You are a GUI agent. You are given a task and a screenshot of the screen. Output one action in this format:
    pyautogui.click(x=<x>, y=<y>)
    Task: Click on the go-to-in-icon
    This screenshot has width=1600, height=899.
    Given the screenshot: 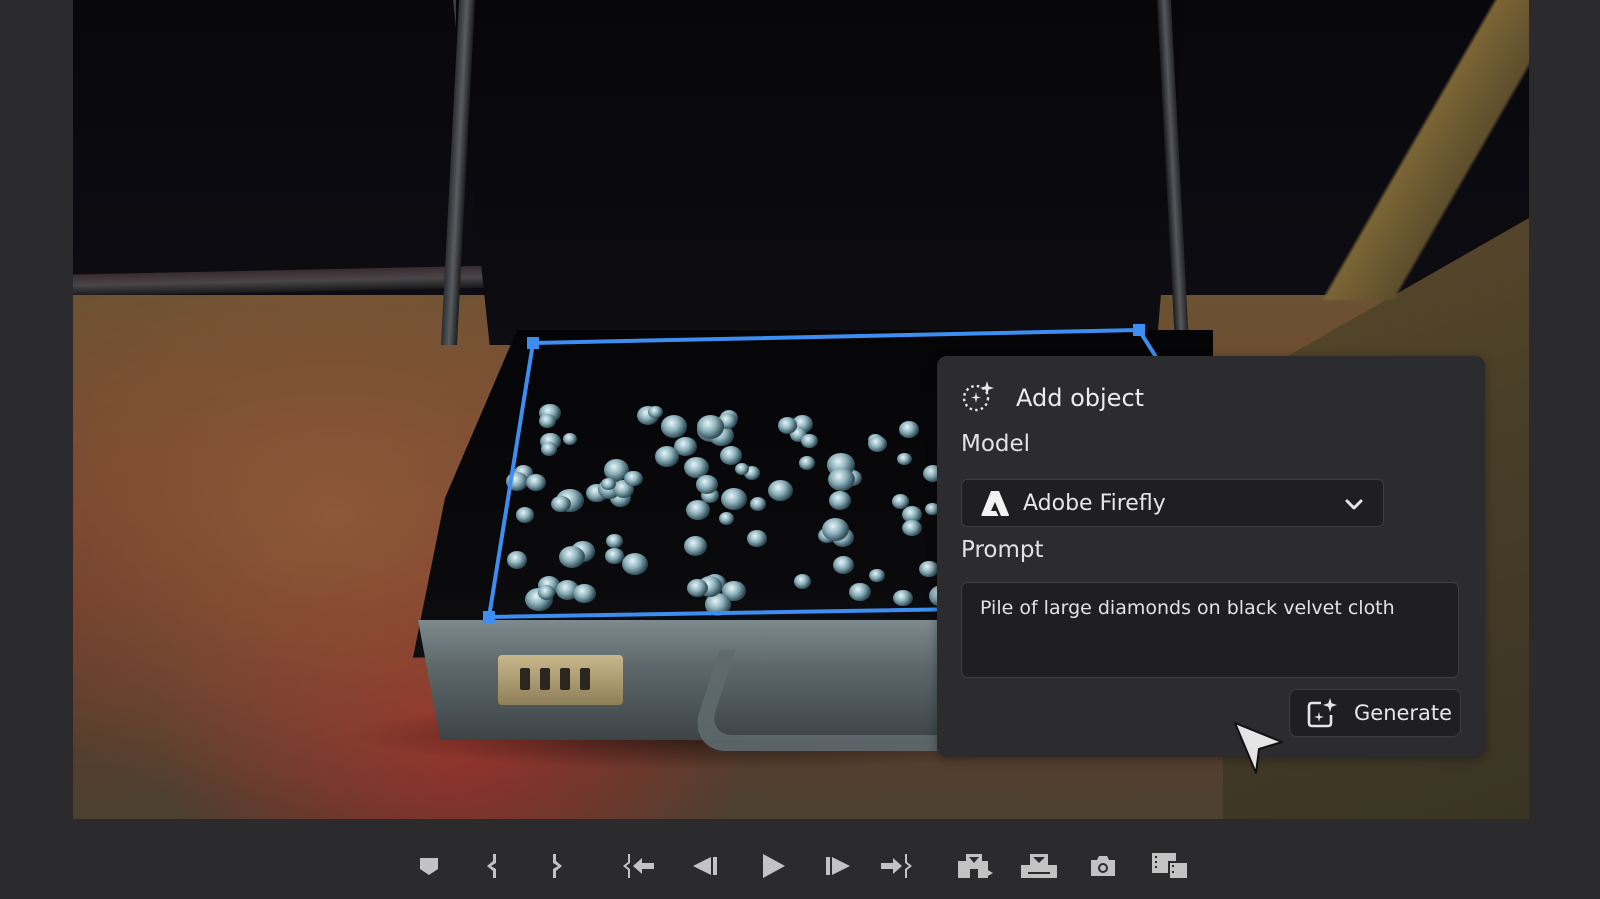 What is the action you would take?
    pyautogui.click(x=639, y=868)
    